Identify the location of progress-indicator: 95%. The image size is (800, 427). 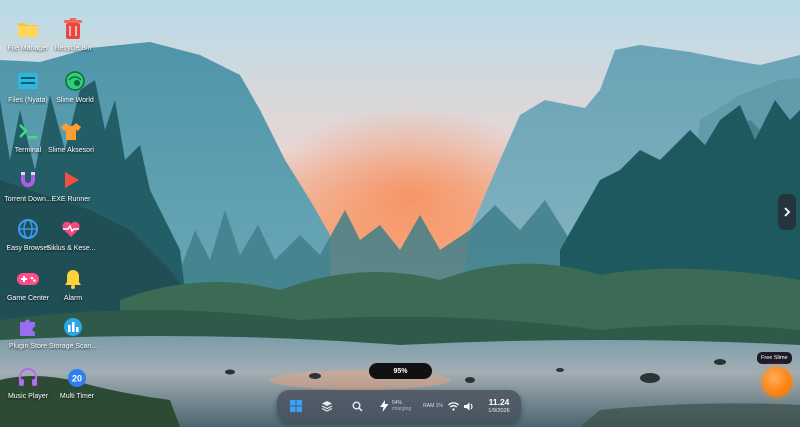
(400, 371).